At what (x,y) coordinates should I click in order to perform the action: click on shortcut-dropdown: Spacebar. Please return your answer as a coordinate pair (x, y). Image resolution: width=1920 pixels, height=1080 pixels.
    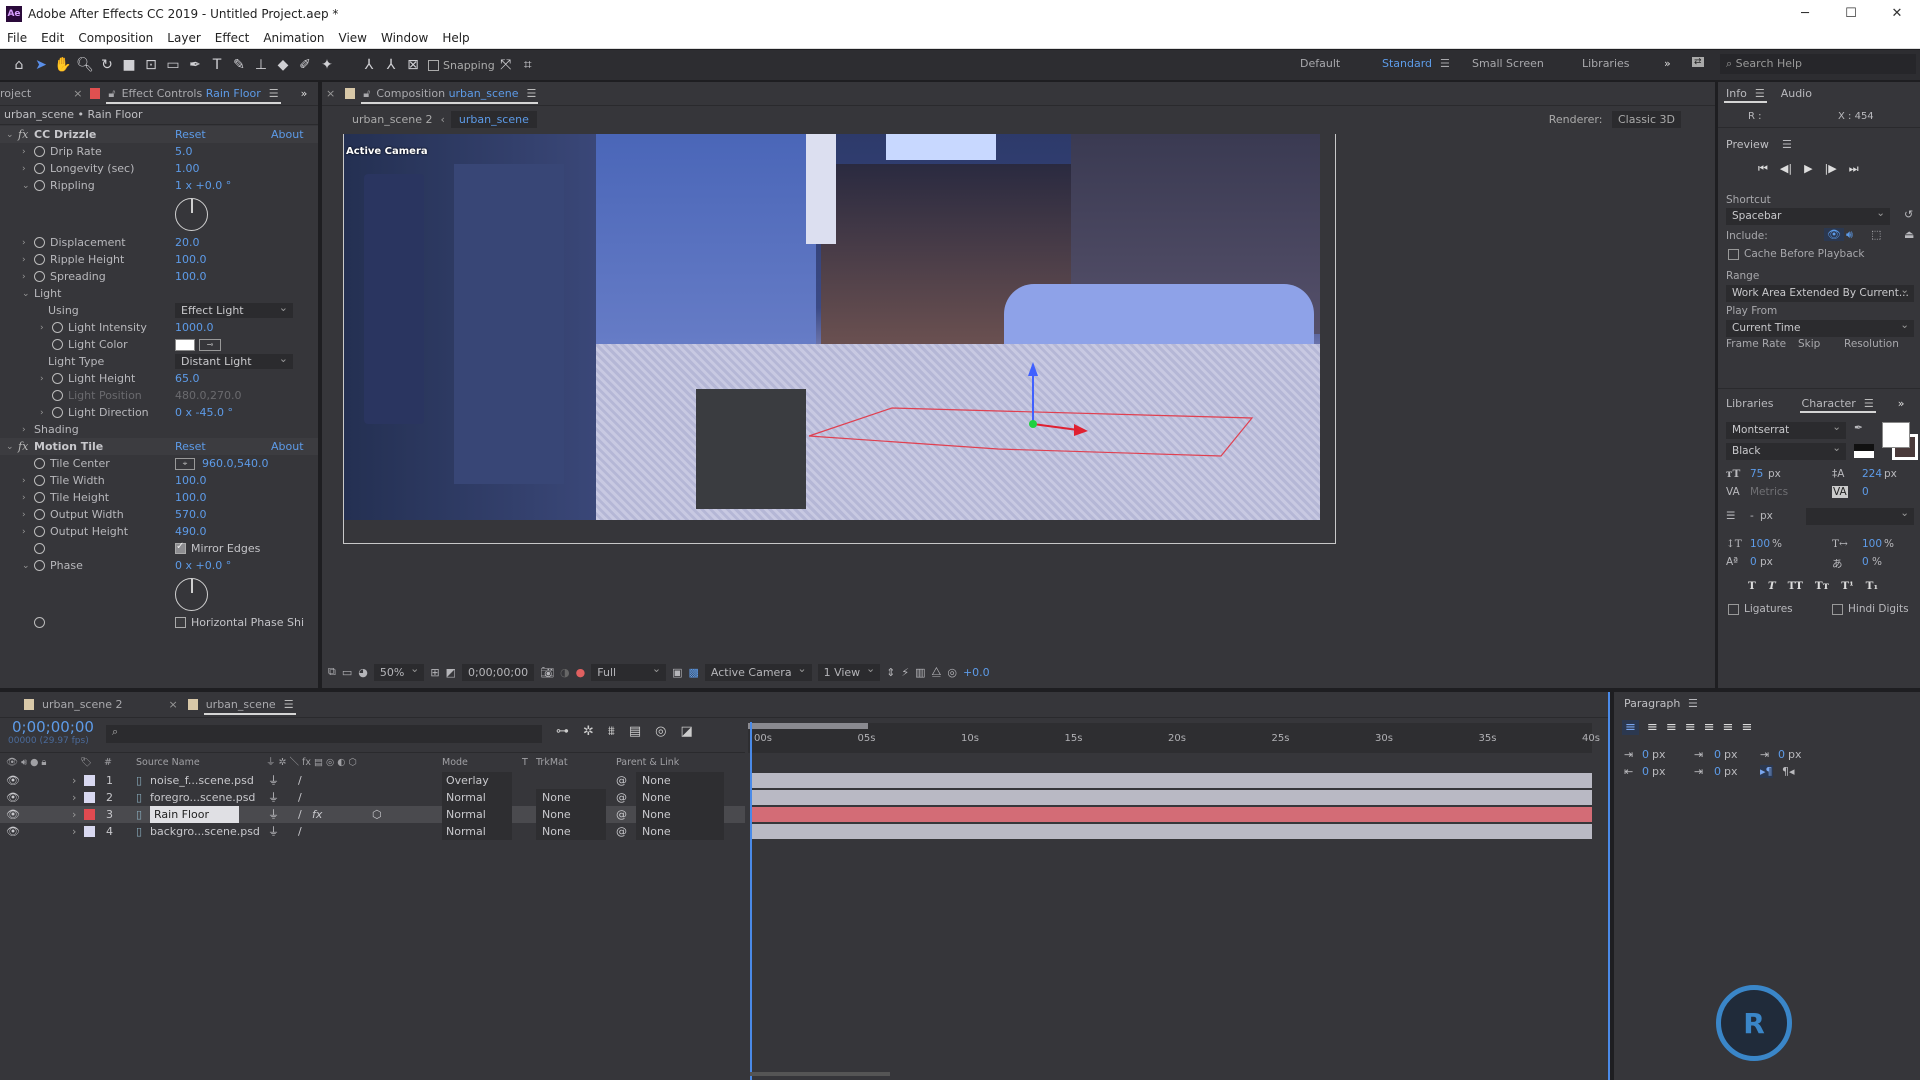
    Looking at the image, I should click on (1808, 215).